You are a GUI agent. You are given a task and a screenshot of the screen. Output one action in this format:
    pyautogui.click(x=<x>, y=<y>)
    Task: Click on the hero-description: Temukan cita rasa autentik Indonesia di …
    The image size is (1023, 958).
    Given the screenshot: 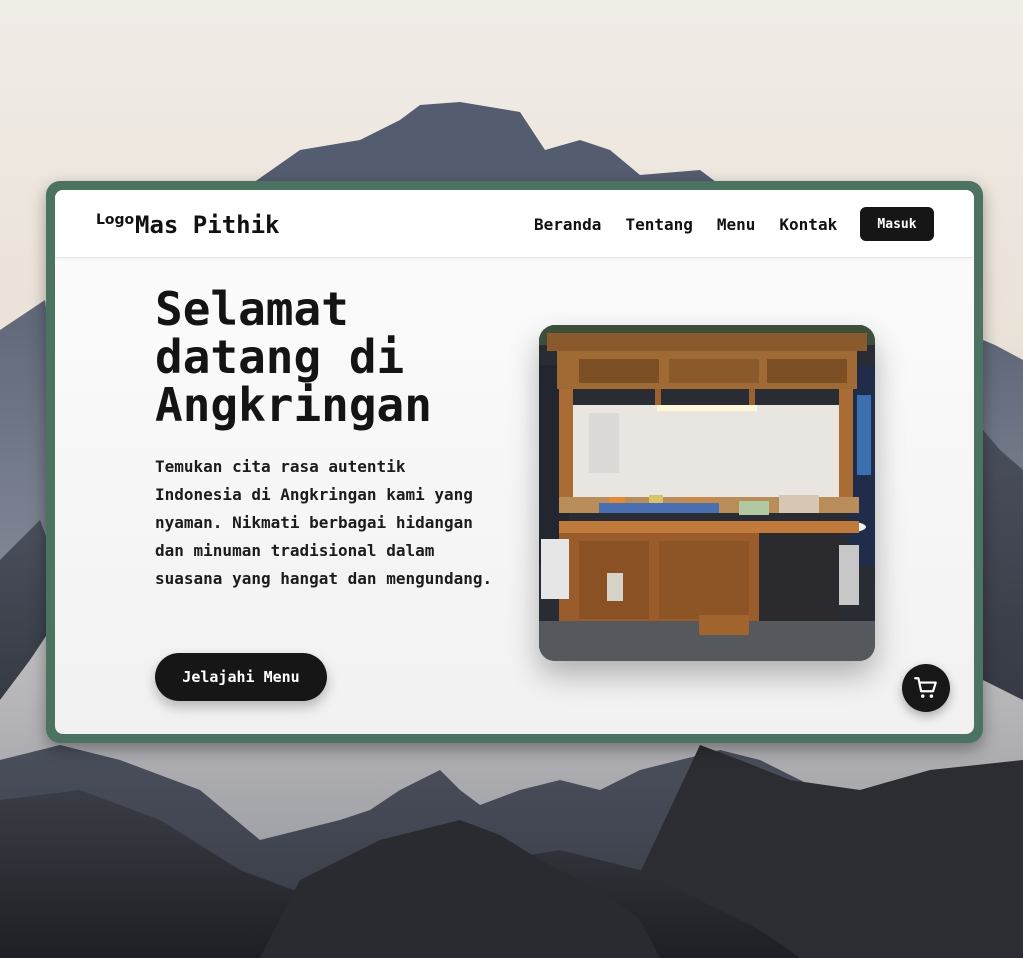 What is the action you would take?
    pyautogui.click(x=324, y=522)
    